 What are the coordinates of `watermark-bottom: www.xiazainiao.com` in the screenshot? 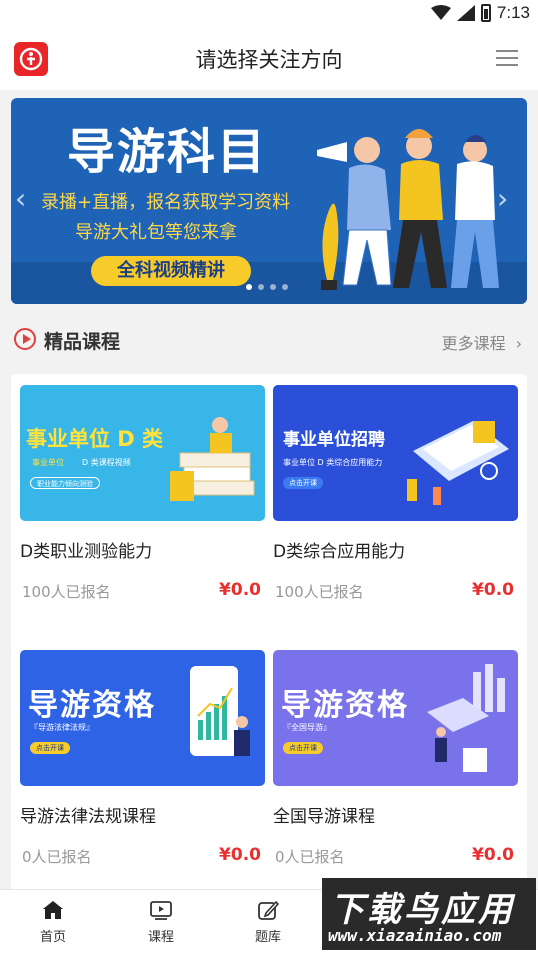 It's located at (415, 935).